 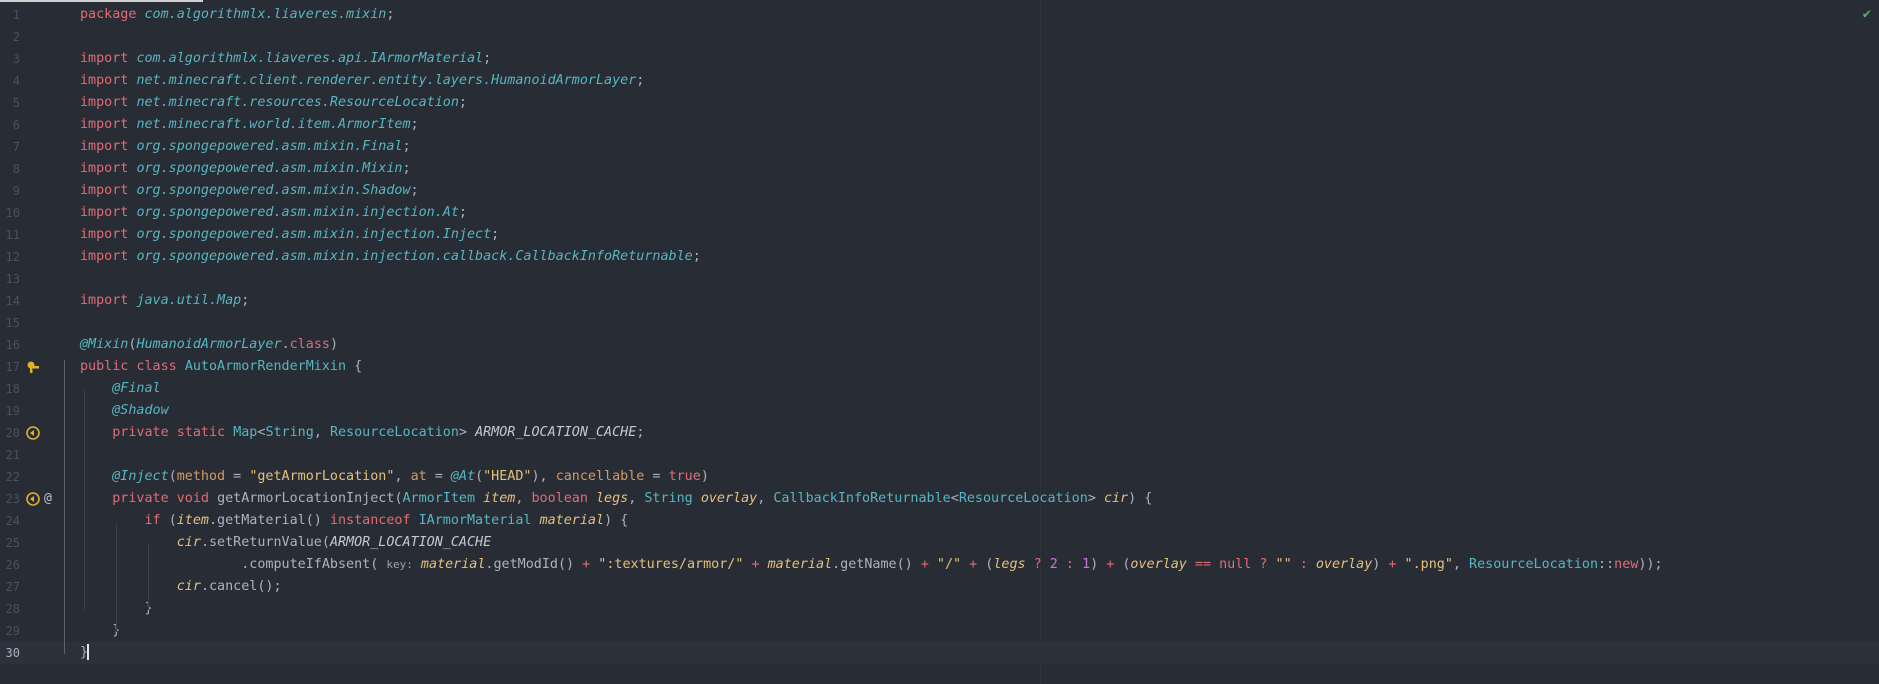 What do you see at coordinates (10, 477) in the screenshot?
I see `line-number: 22` at bounding box center [10, 477].